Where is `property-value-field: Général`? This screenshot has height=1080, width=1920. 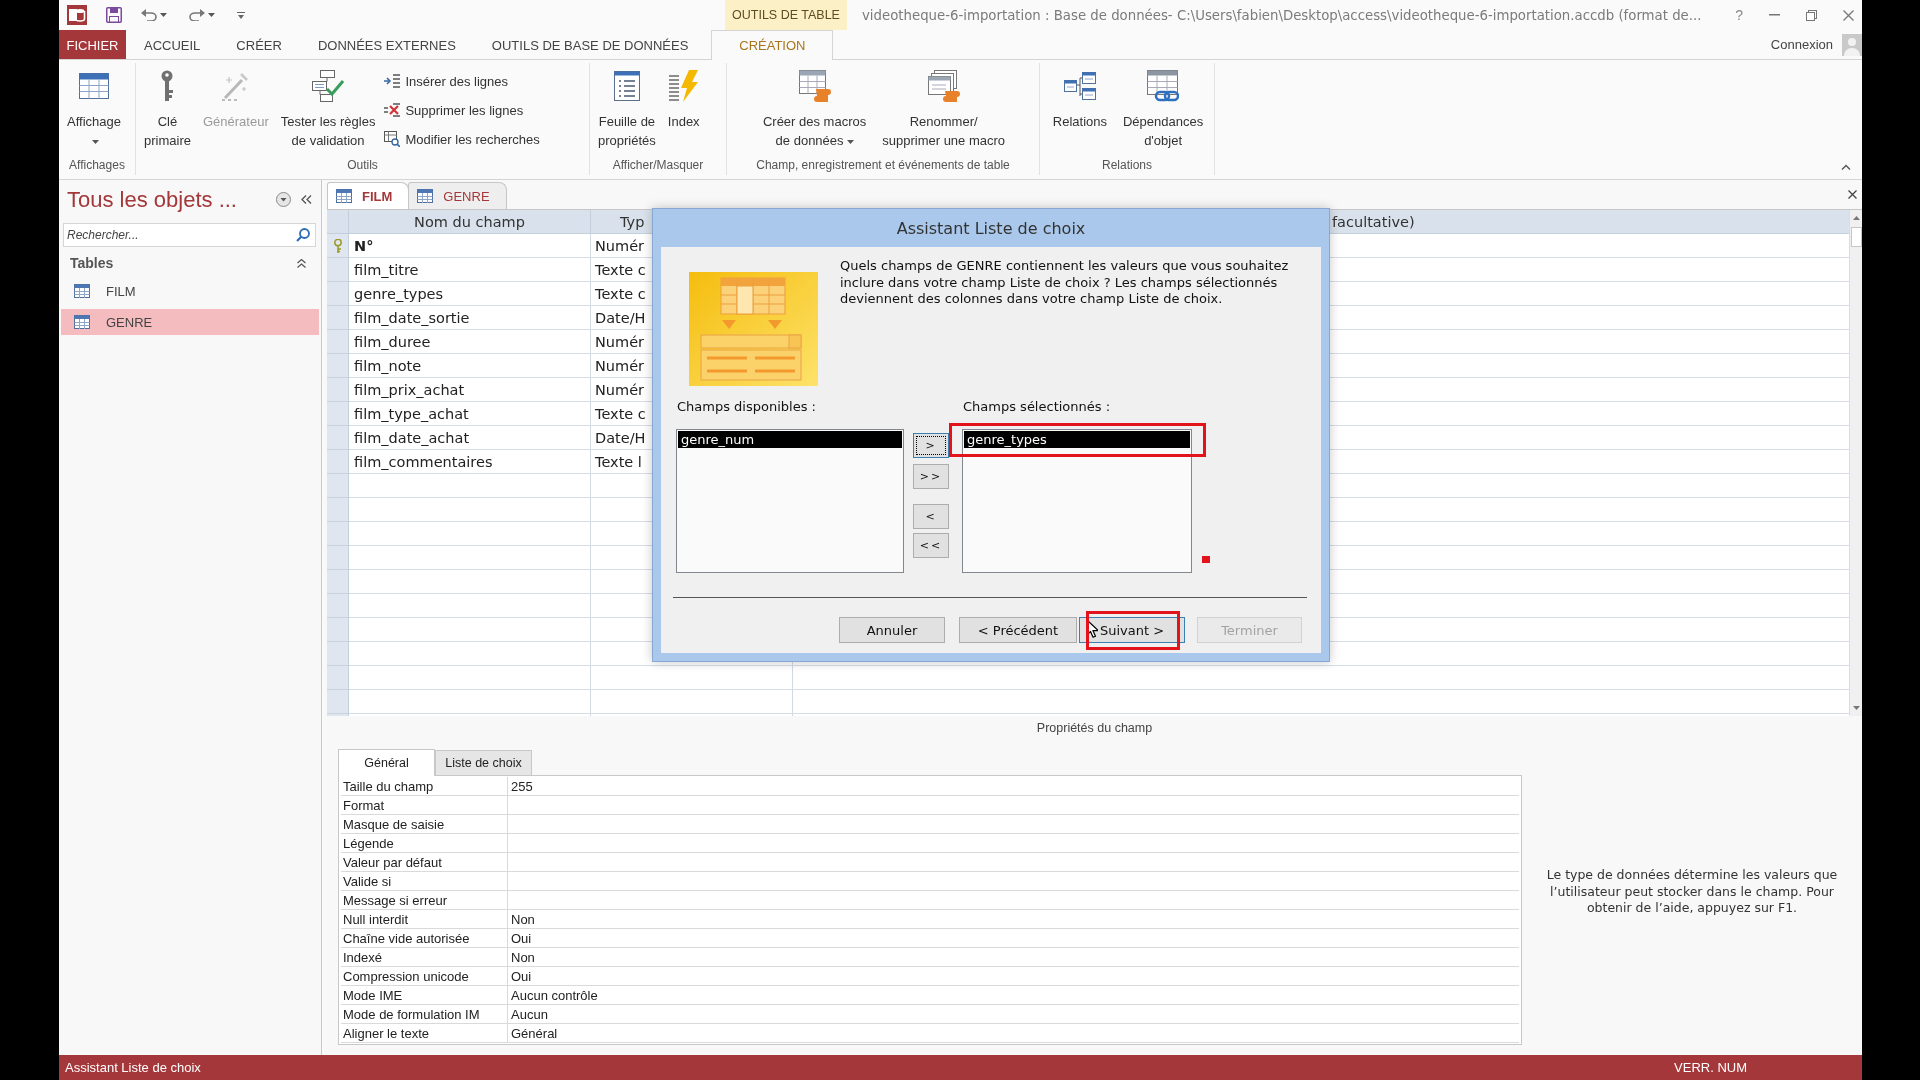 property-value-field: Général is located at coordinates (1013, 1033).